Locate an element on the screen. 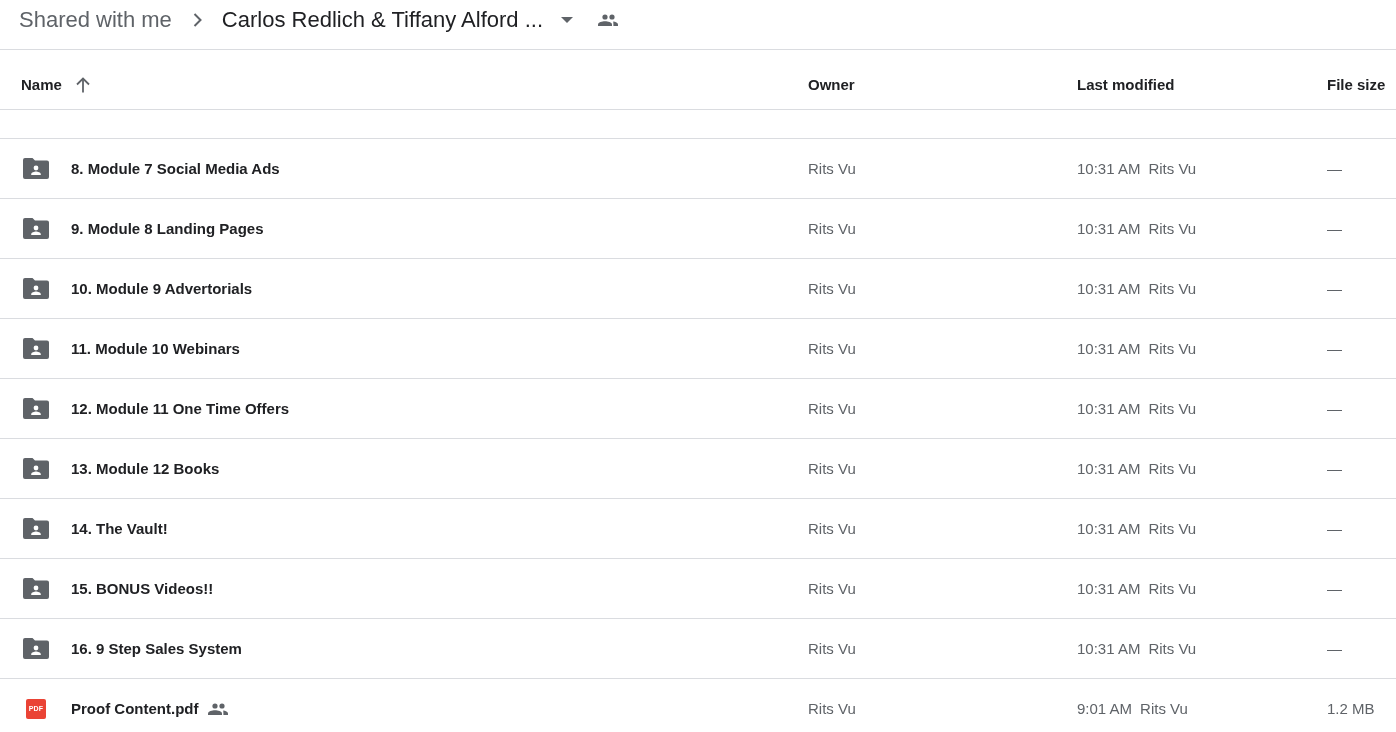 This screenshot has width=1396, height=732. column-header: Name is located at coordinates (41, 84).